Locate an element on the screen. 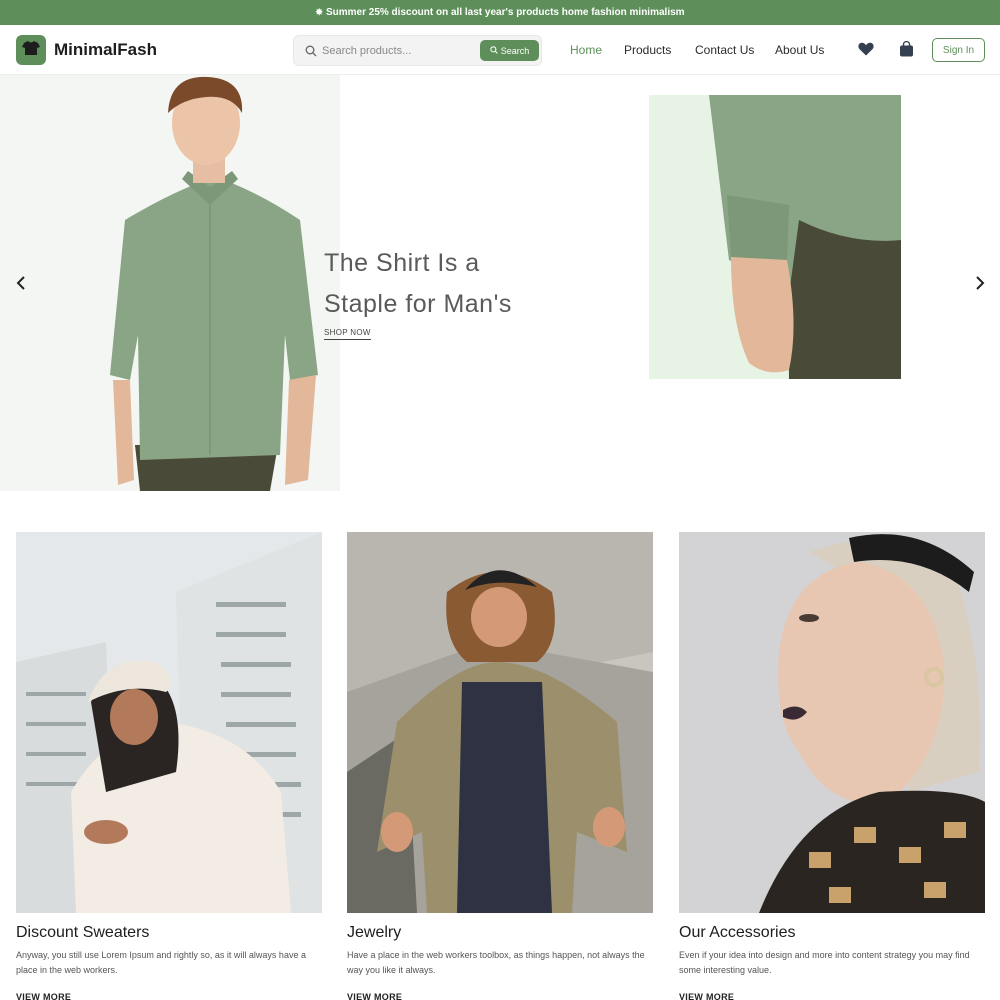  nav-contact-us: Contact Us is located at coordinates (724, 50).